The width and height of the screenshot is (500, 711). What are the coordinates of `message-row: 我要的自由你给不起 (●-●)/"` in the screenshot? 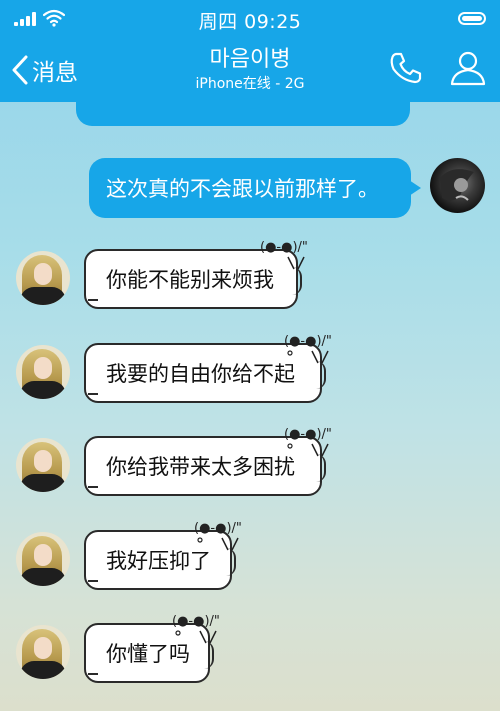 It's located at (250, 378).